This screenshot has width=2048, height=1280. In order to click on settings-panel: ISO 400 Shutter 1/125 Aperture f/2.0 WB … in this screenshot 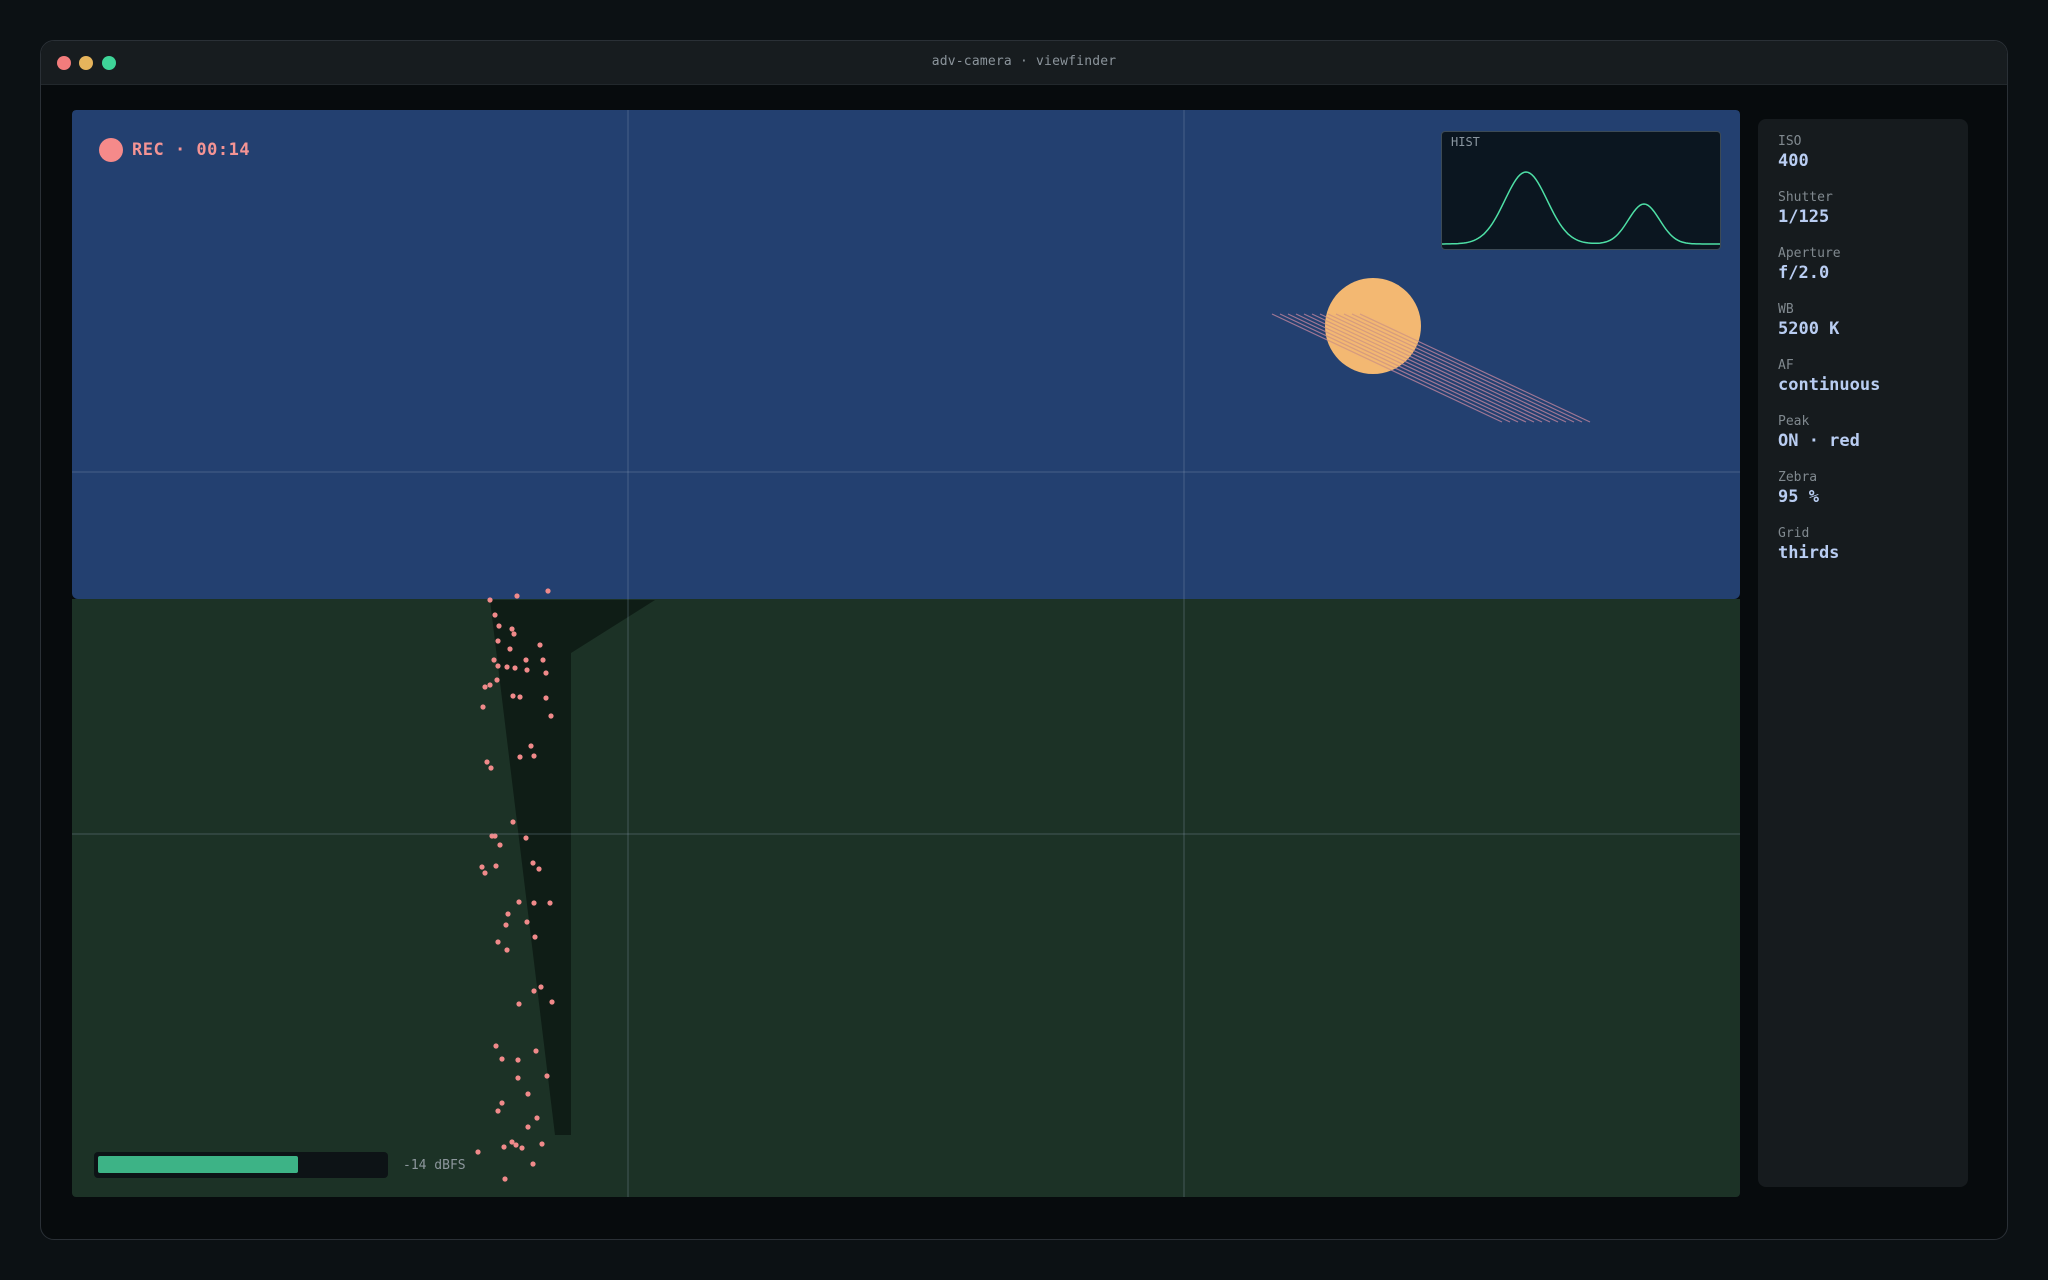, I will do `click(1863, 653)`.